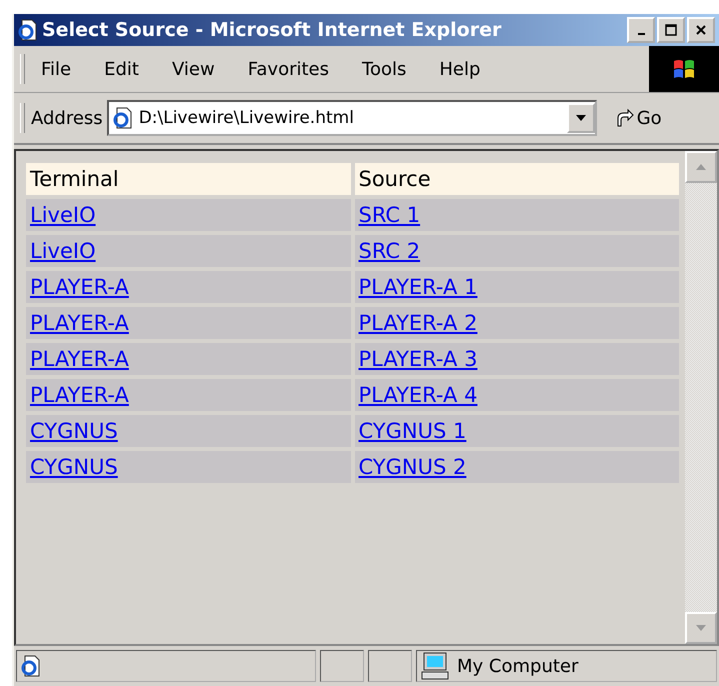 The height and width of the screenshot is (686, 719). I want to click on maximize-icon, so click(671, 30).